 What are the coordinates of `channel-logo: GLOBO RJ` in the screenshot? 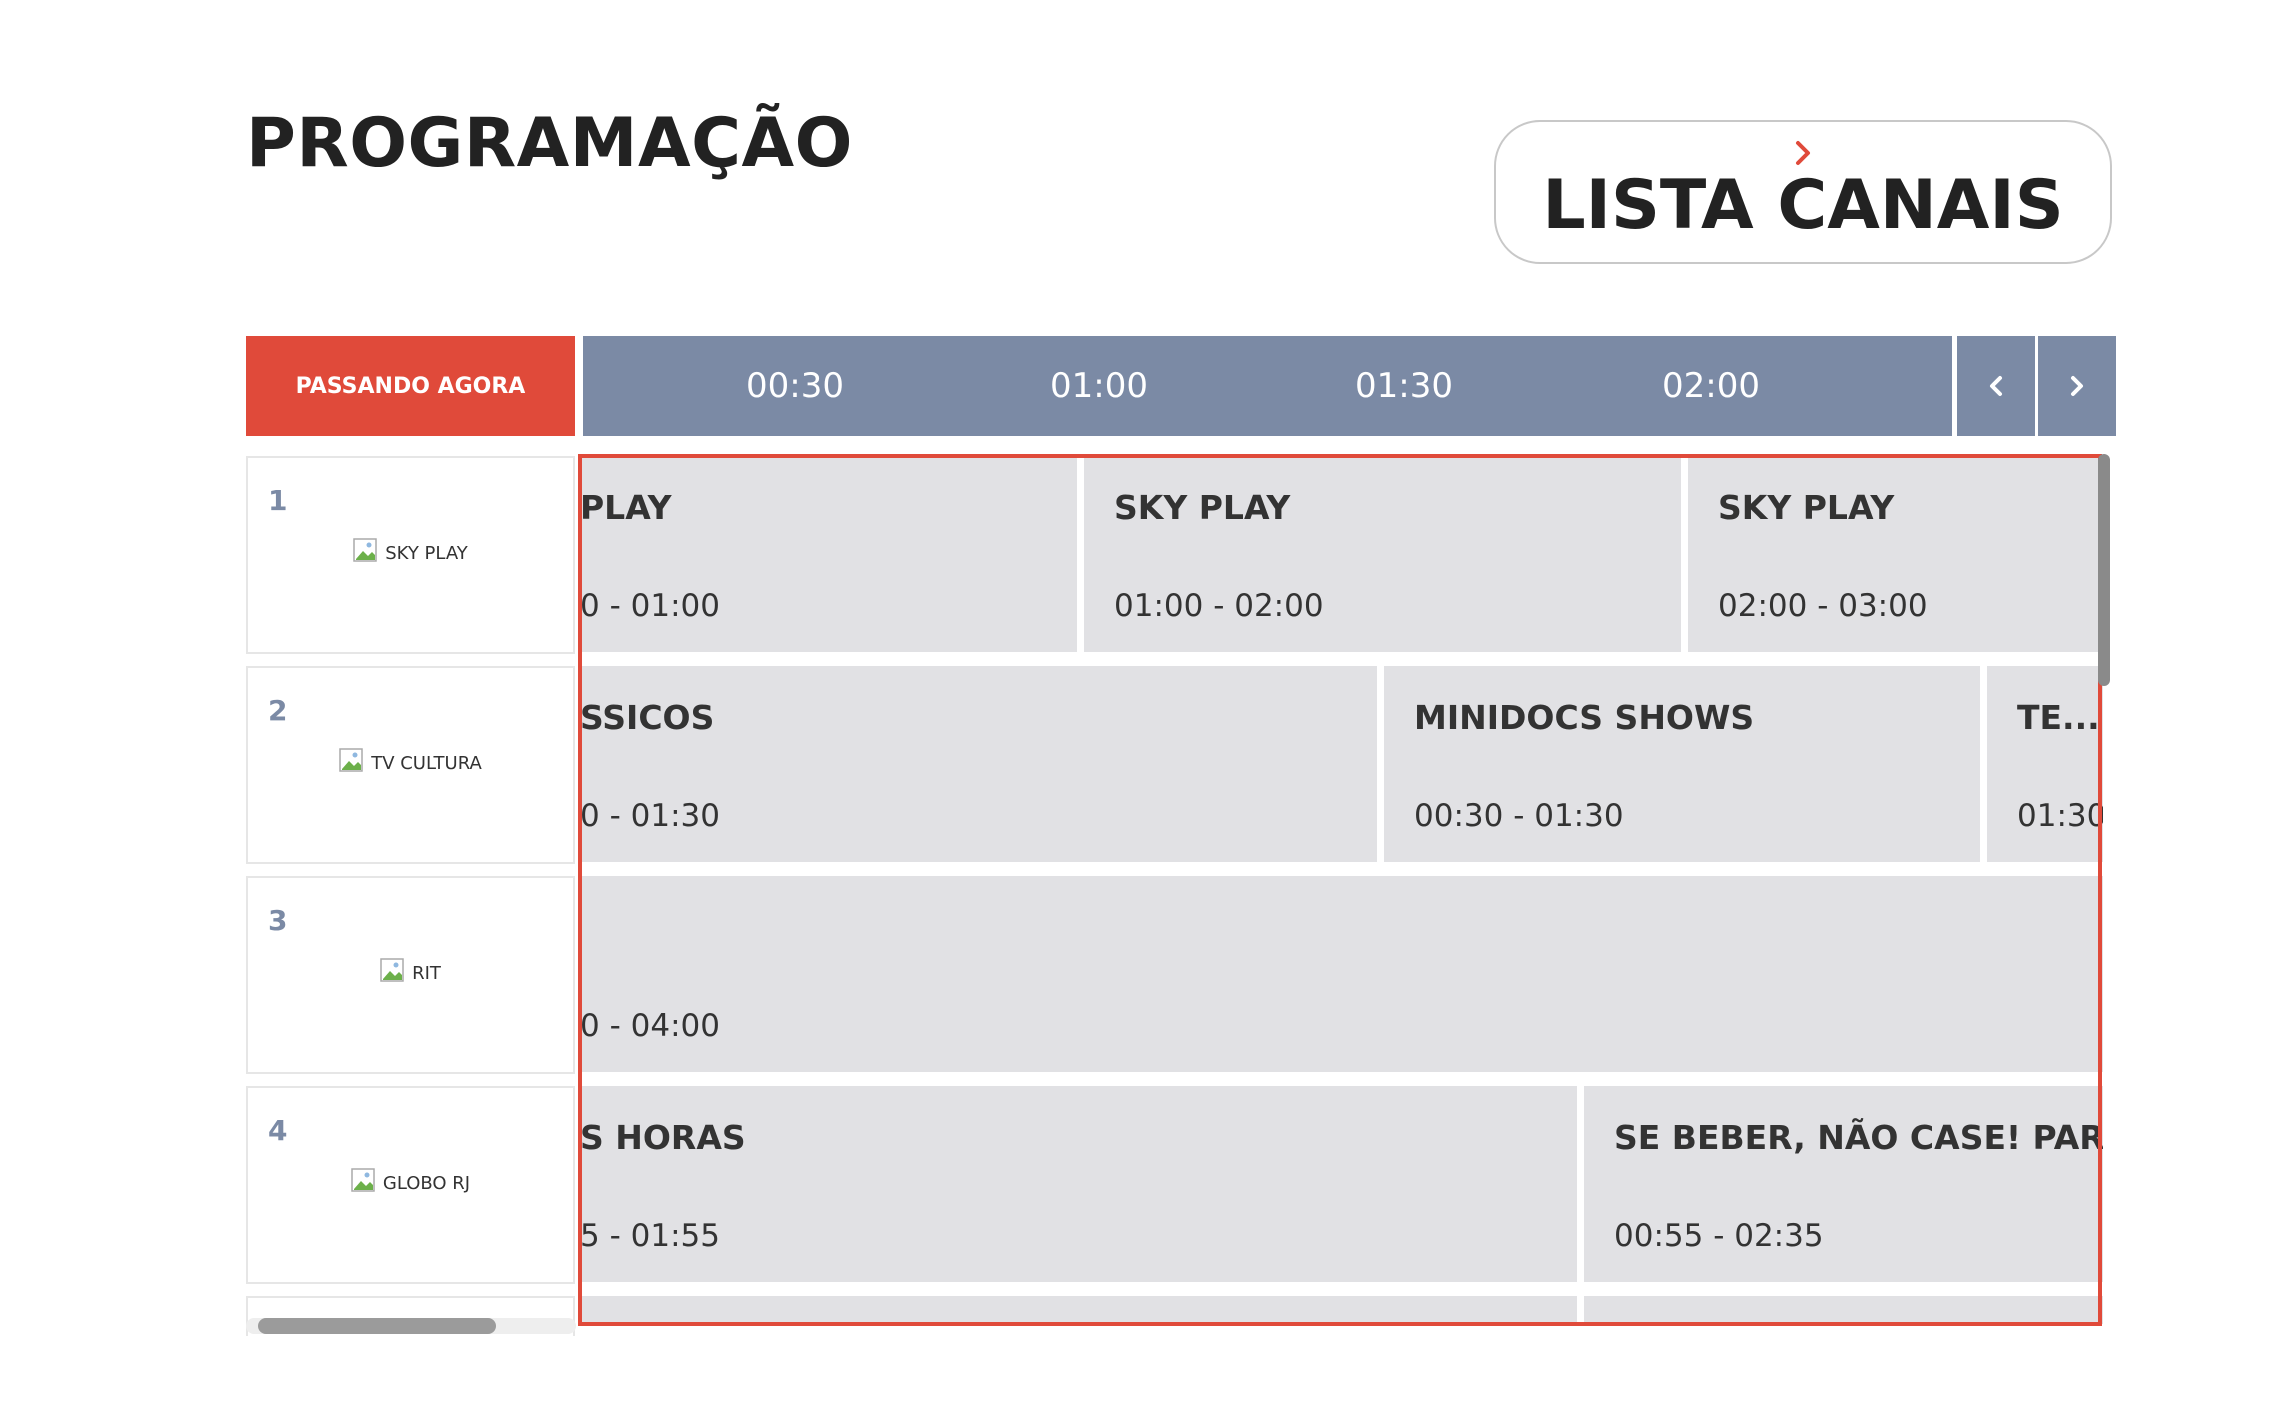 It's located at (410, 1183).